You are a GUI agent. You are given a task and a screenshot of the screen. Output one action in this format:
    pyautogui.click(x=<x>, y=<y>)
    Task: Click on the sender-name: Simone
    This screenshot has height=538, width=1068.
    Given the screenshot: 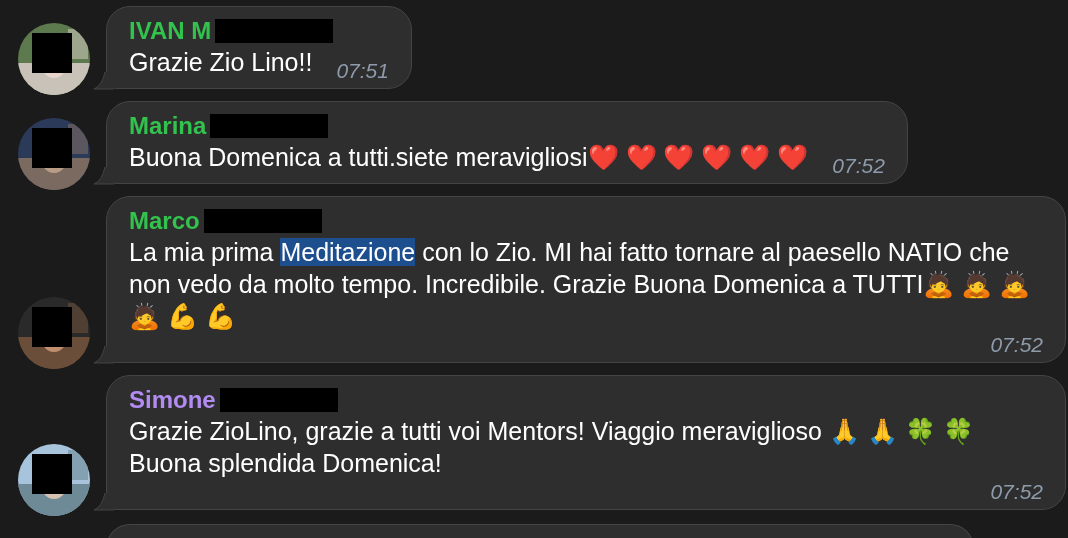 What is the action you would take?
    pyautogui.click(x=172, y=400)
    